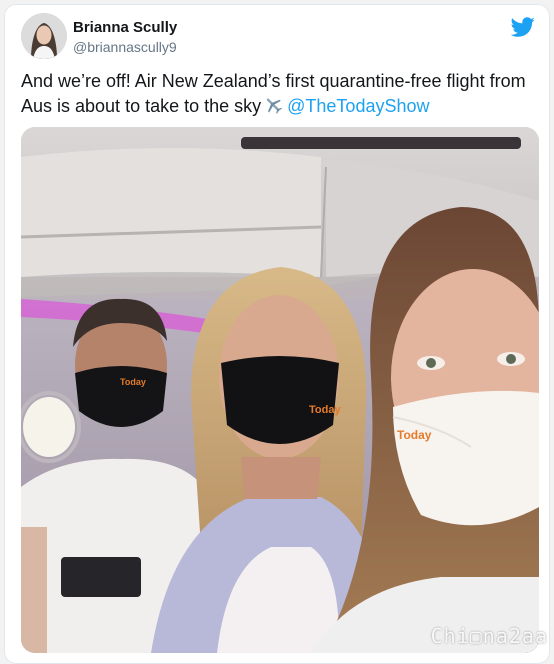 The height and width of the screenshot is (664, 554). I want to click on author-handle: @briannascully9, so click(125, 47).